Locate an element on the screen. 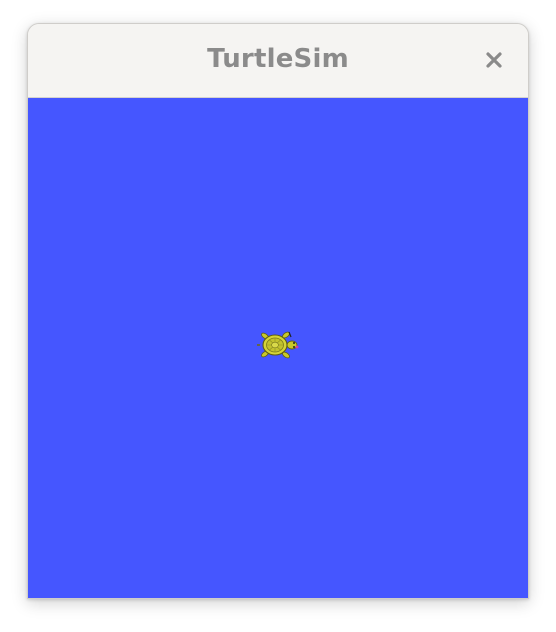 The image size is (556, 632). window-title: TurtleSim is located at coordinates (278, 59).